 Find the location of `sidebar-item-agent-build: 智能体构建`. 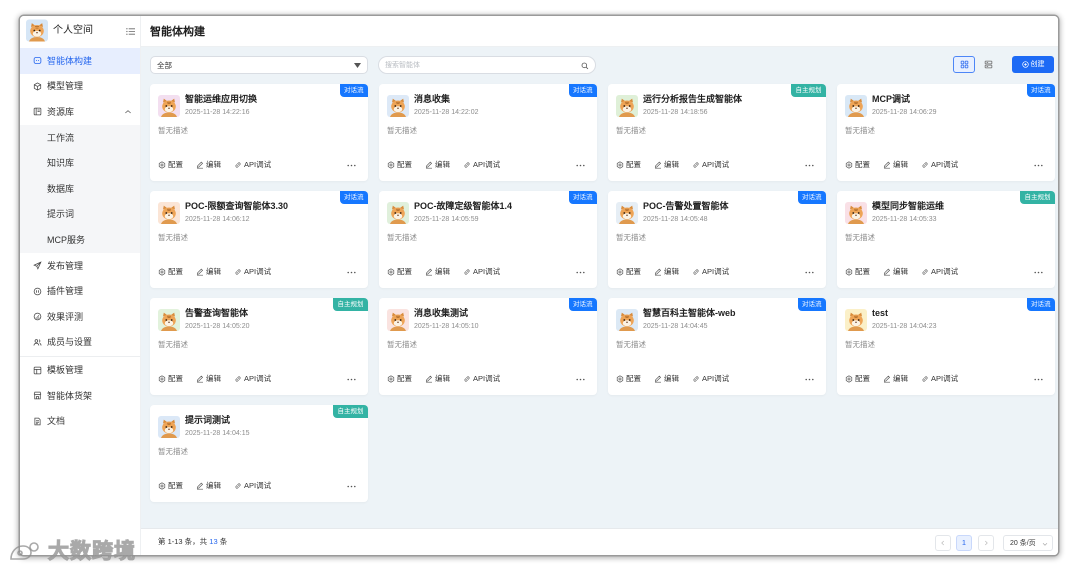

sidebar-item-agent-build: 智能体构建 is located at coordinates (80, 61).